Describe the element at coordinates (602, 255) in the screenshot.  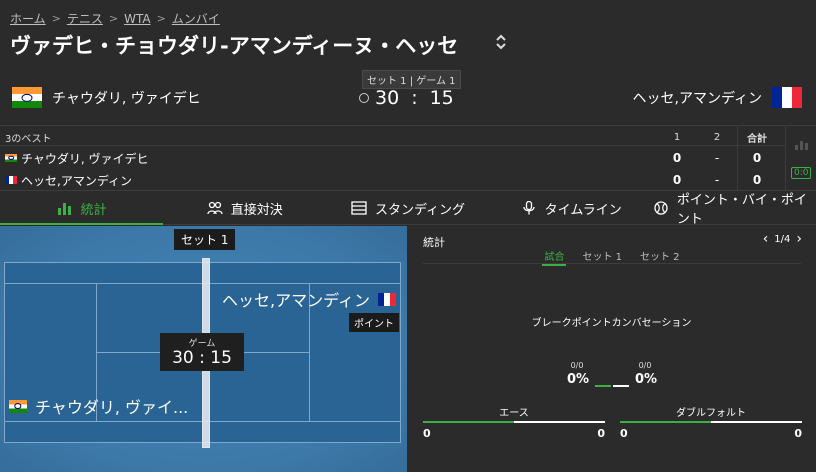
I see `stats-tab-set1: セット 1` at that location.